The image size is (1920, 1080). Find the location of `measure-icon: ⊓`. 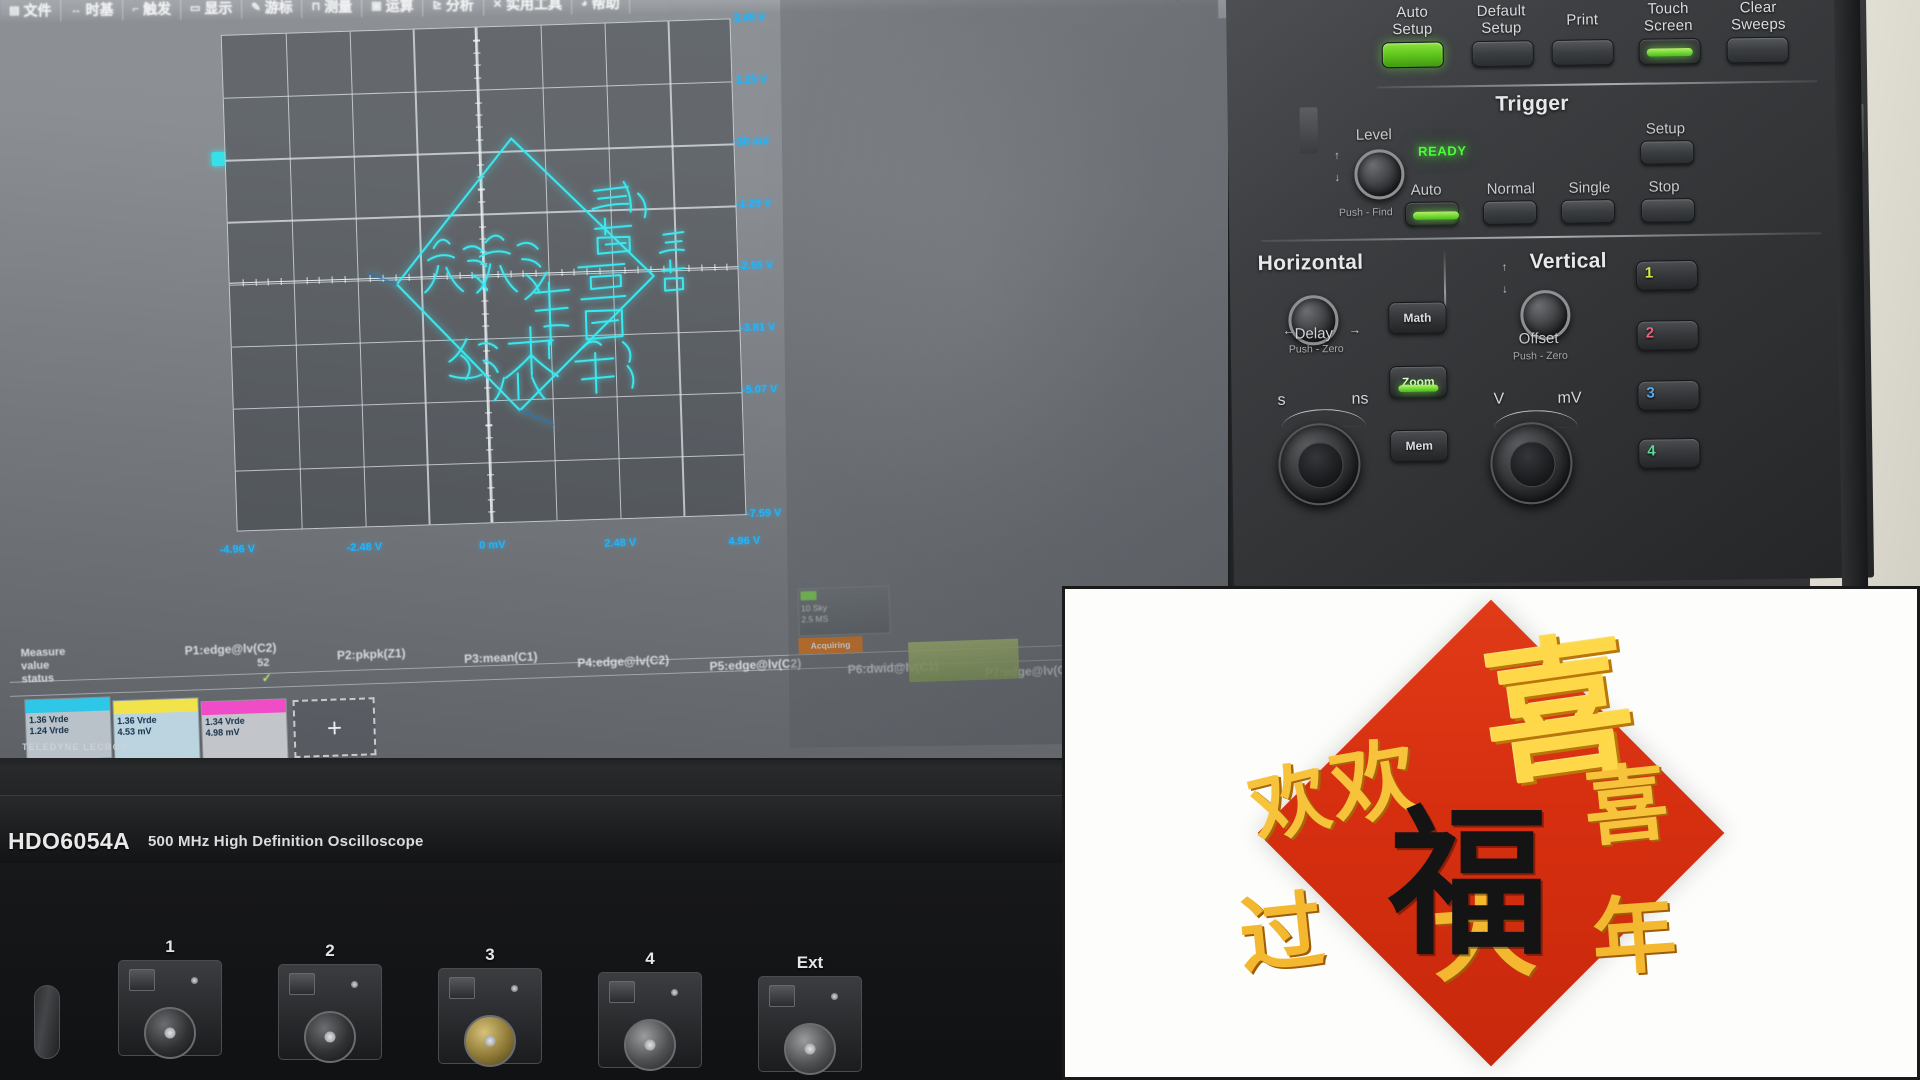

measure-icon: ⊓ is located at coordinates (316, 6).